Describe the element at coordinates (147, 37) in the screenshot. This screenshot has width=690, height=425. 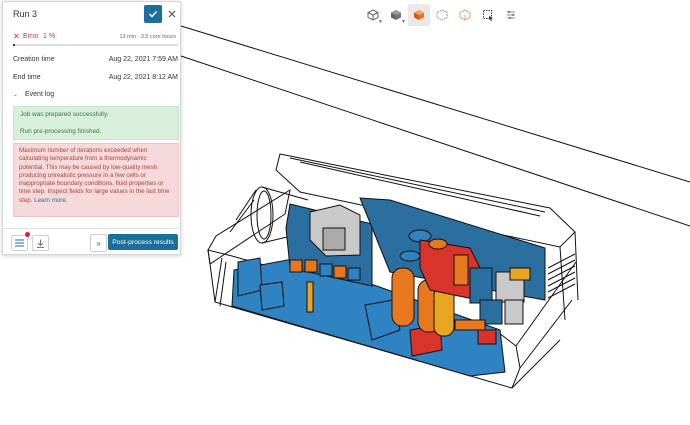
I see `run-duration: 13 min · 3.5 core hours` at that location.